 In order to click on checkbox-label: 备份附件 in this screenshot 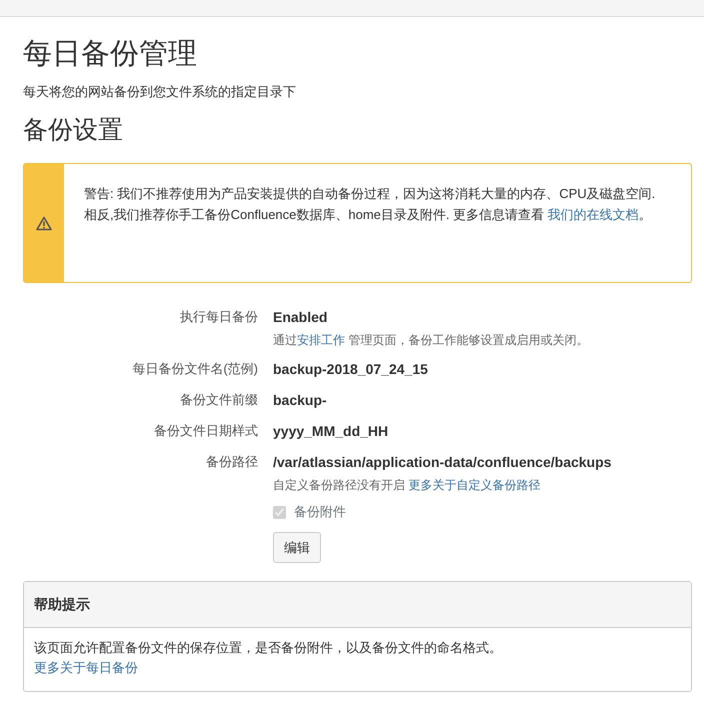, I will do `click(320, 512)`.